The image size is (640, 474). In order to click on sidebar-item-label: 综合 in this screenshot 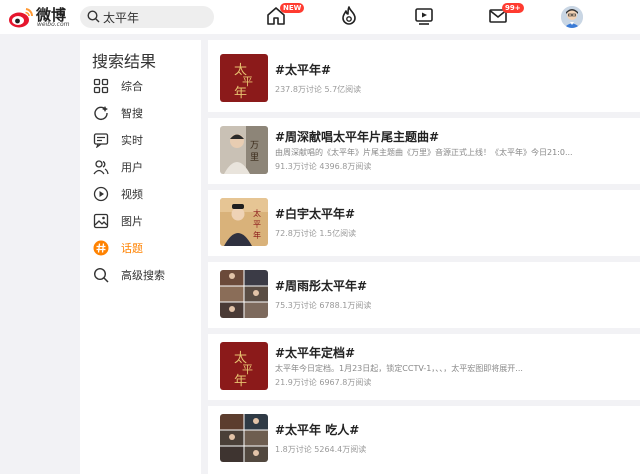, I will do `click(132, 86)`.